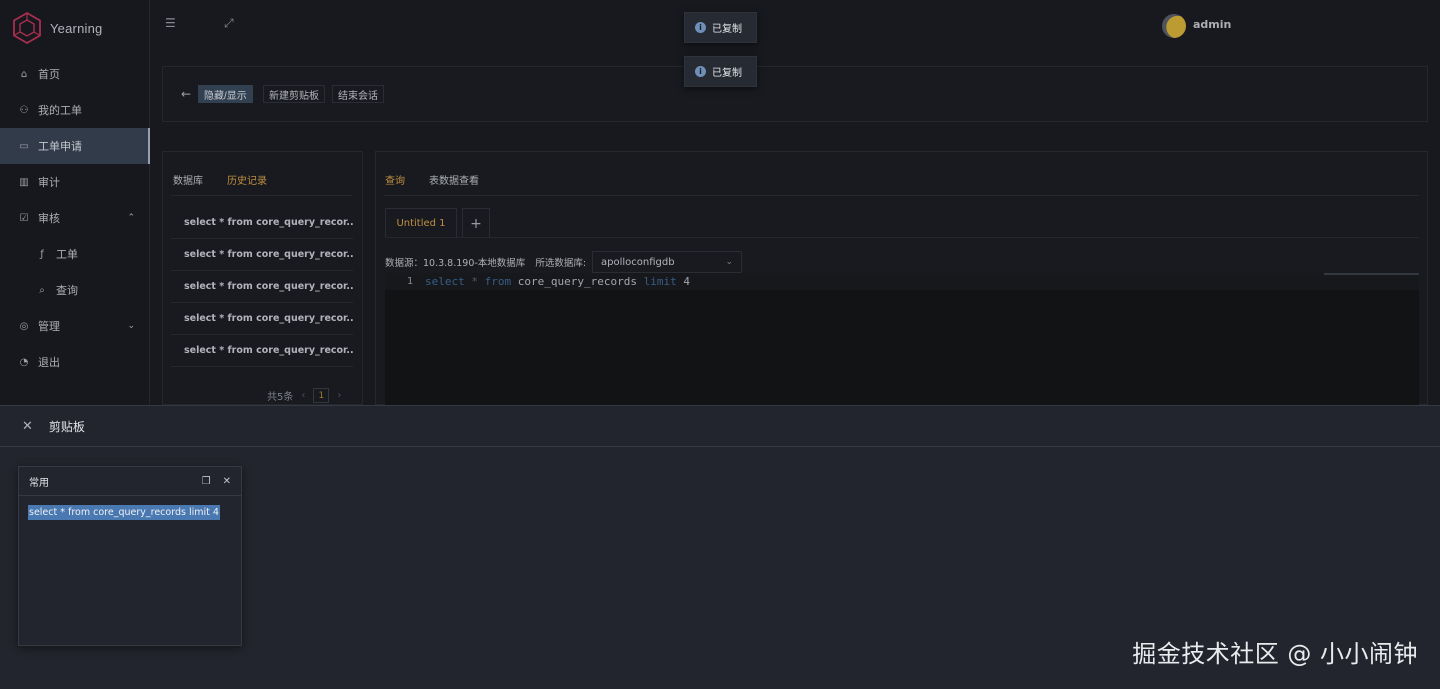 The width and height of the screenshot is (1440, 689). What do you see at coordinates (42, 254) in the screenshot?
I see `function-icon: ƒ` at bounding box center [42, 254].